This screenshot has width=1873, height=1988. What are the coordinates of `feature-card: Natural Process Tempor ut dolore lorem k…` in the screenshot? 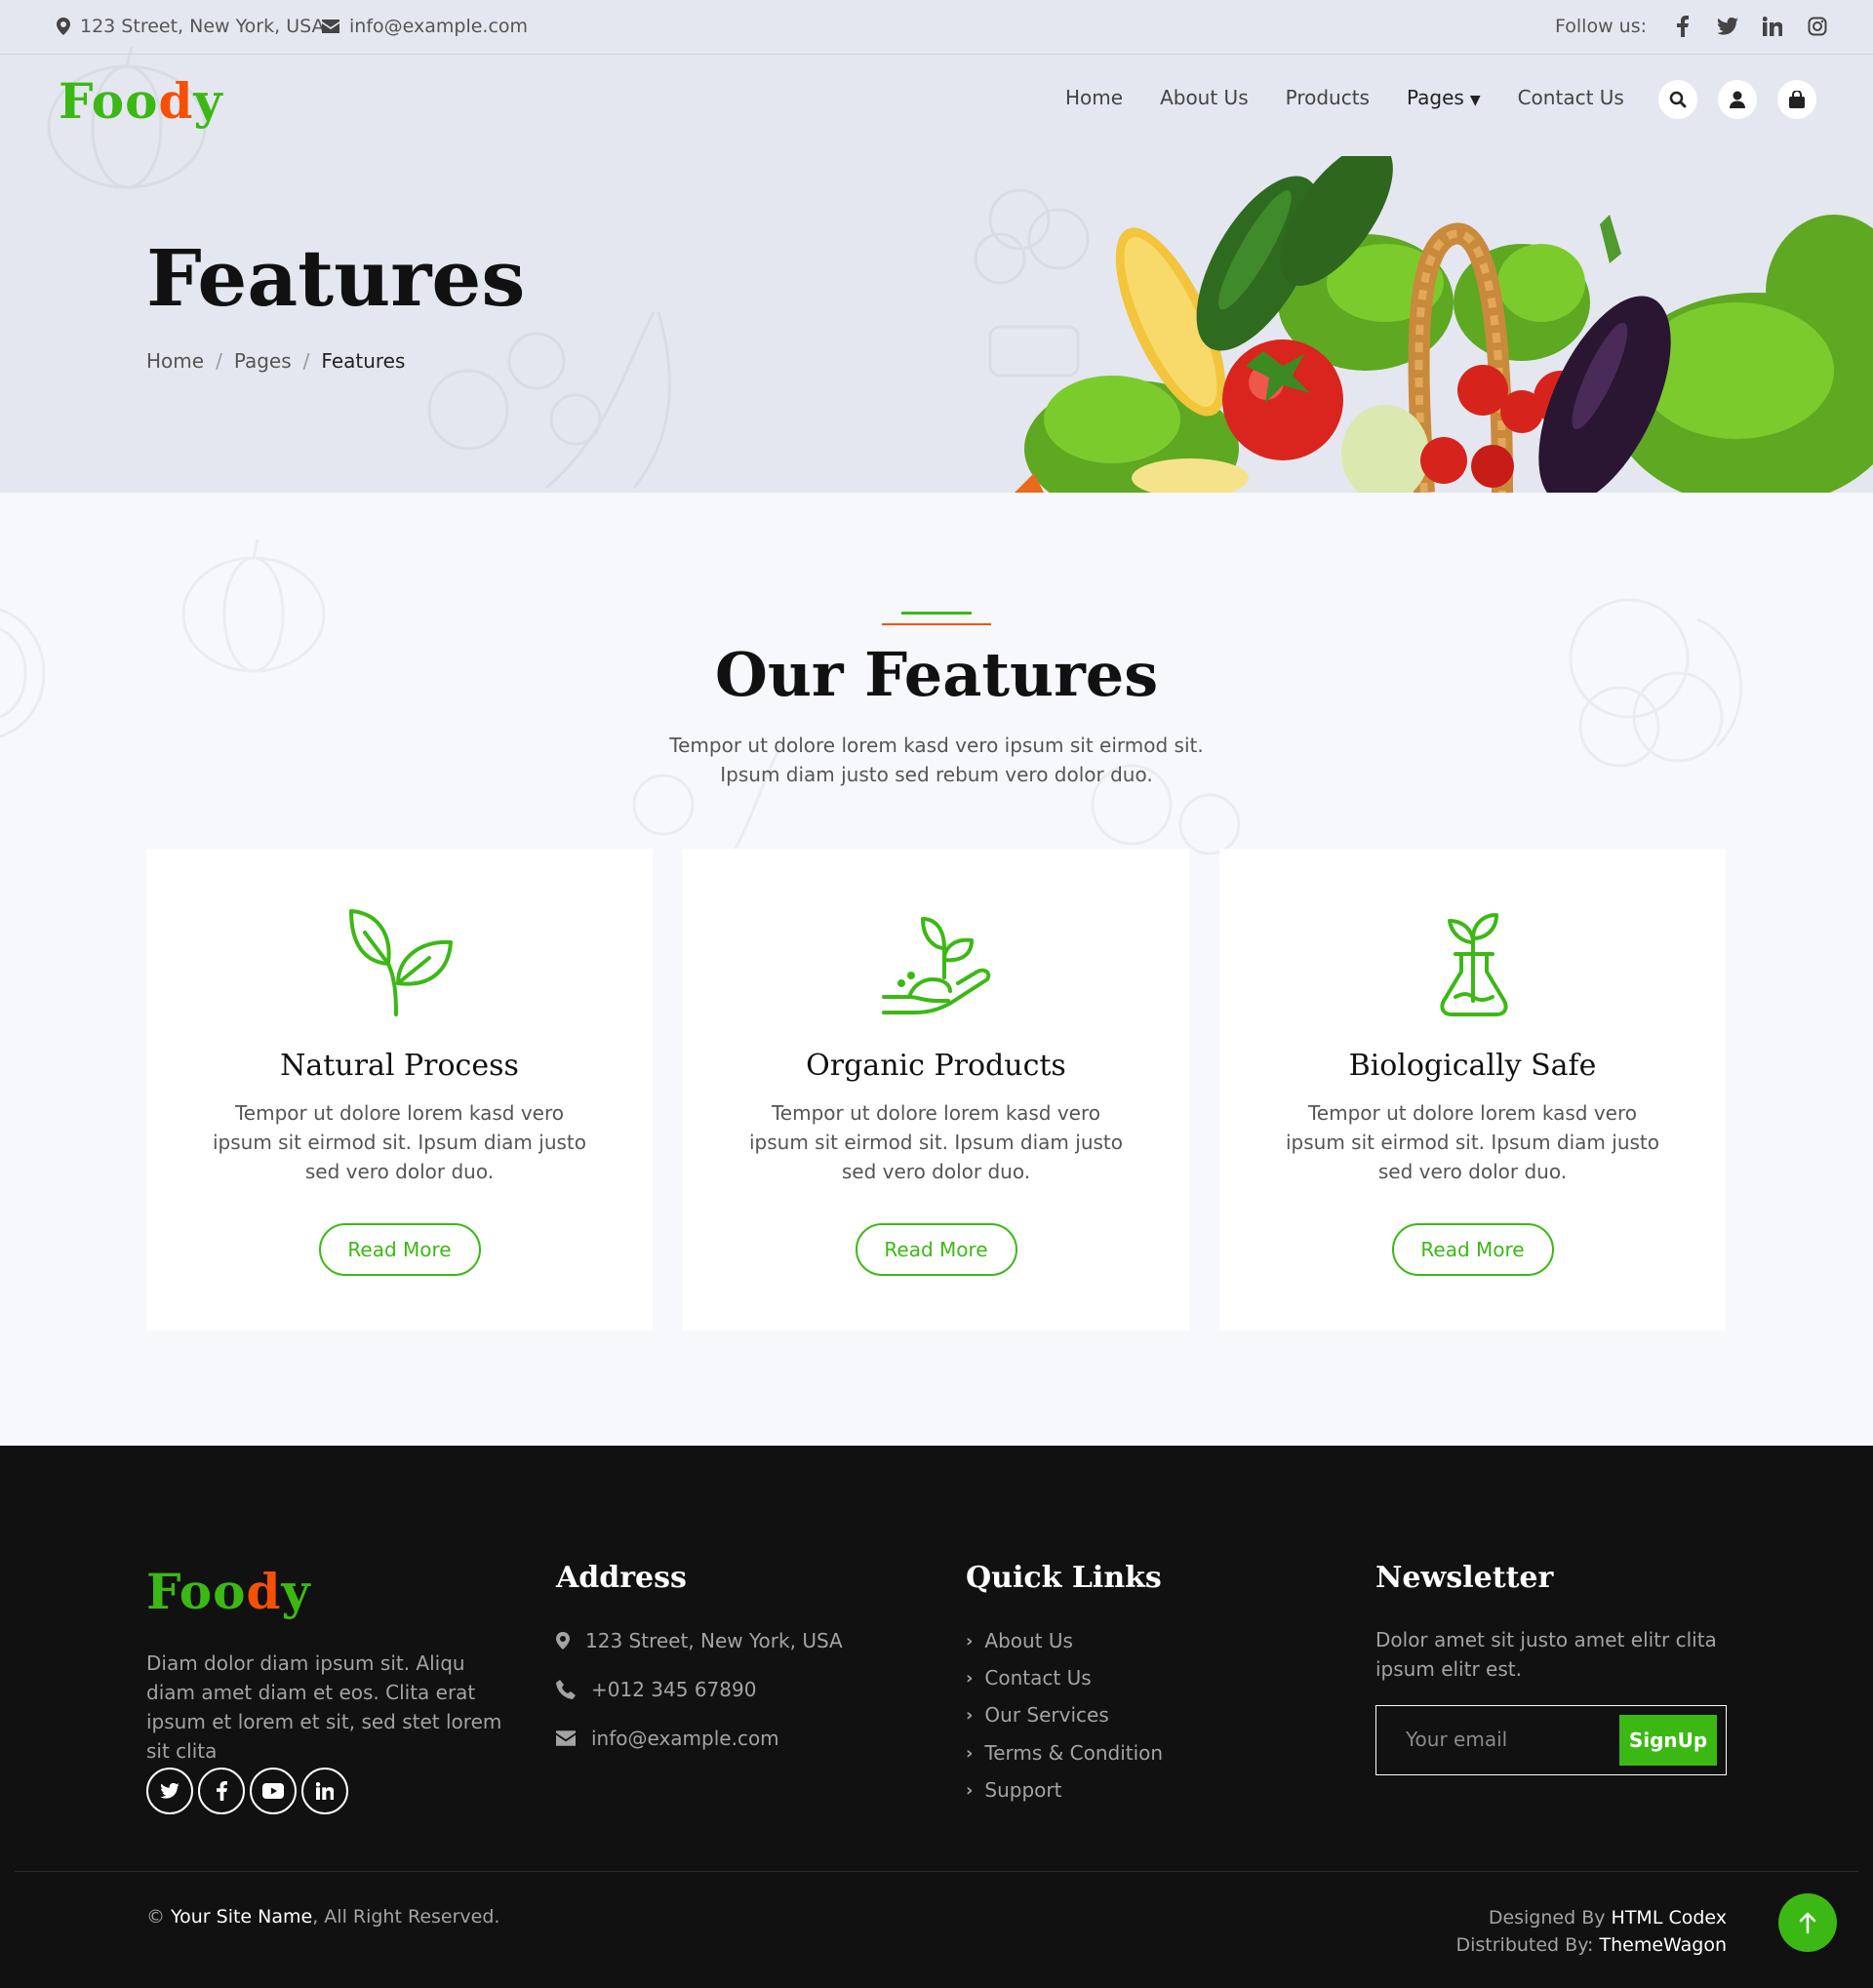 It's located at (399, 1090).